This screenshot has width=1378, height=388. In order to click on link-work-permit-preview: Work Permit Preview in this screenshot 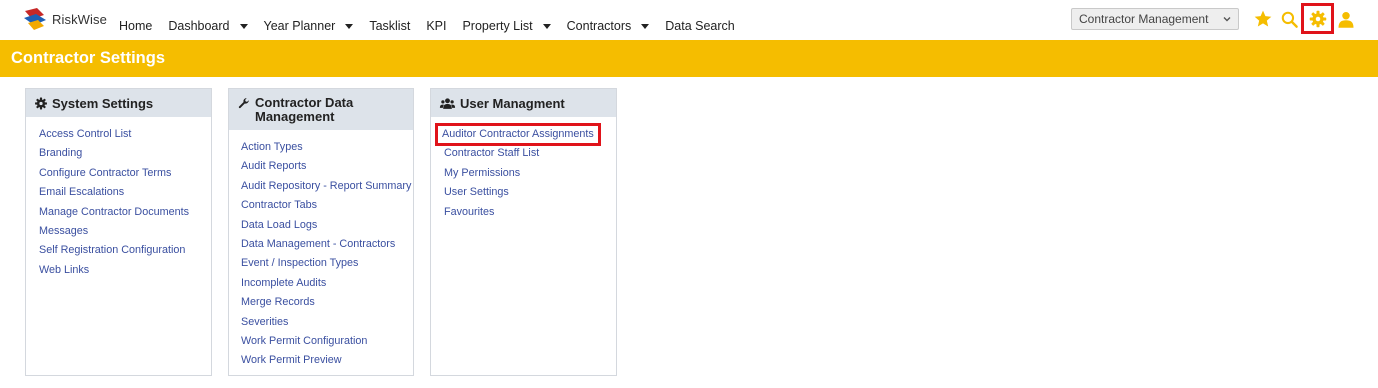, I will do `click(327, 360)`.